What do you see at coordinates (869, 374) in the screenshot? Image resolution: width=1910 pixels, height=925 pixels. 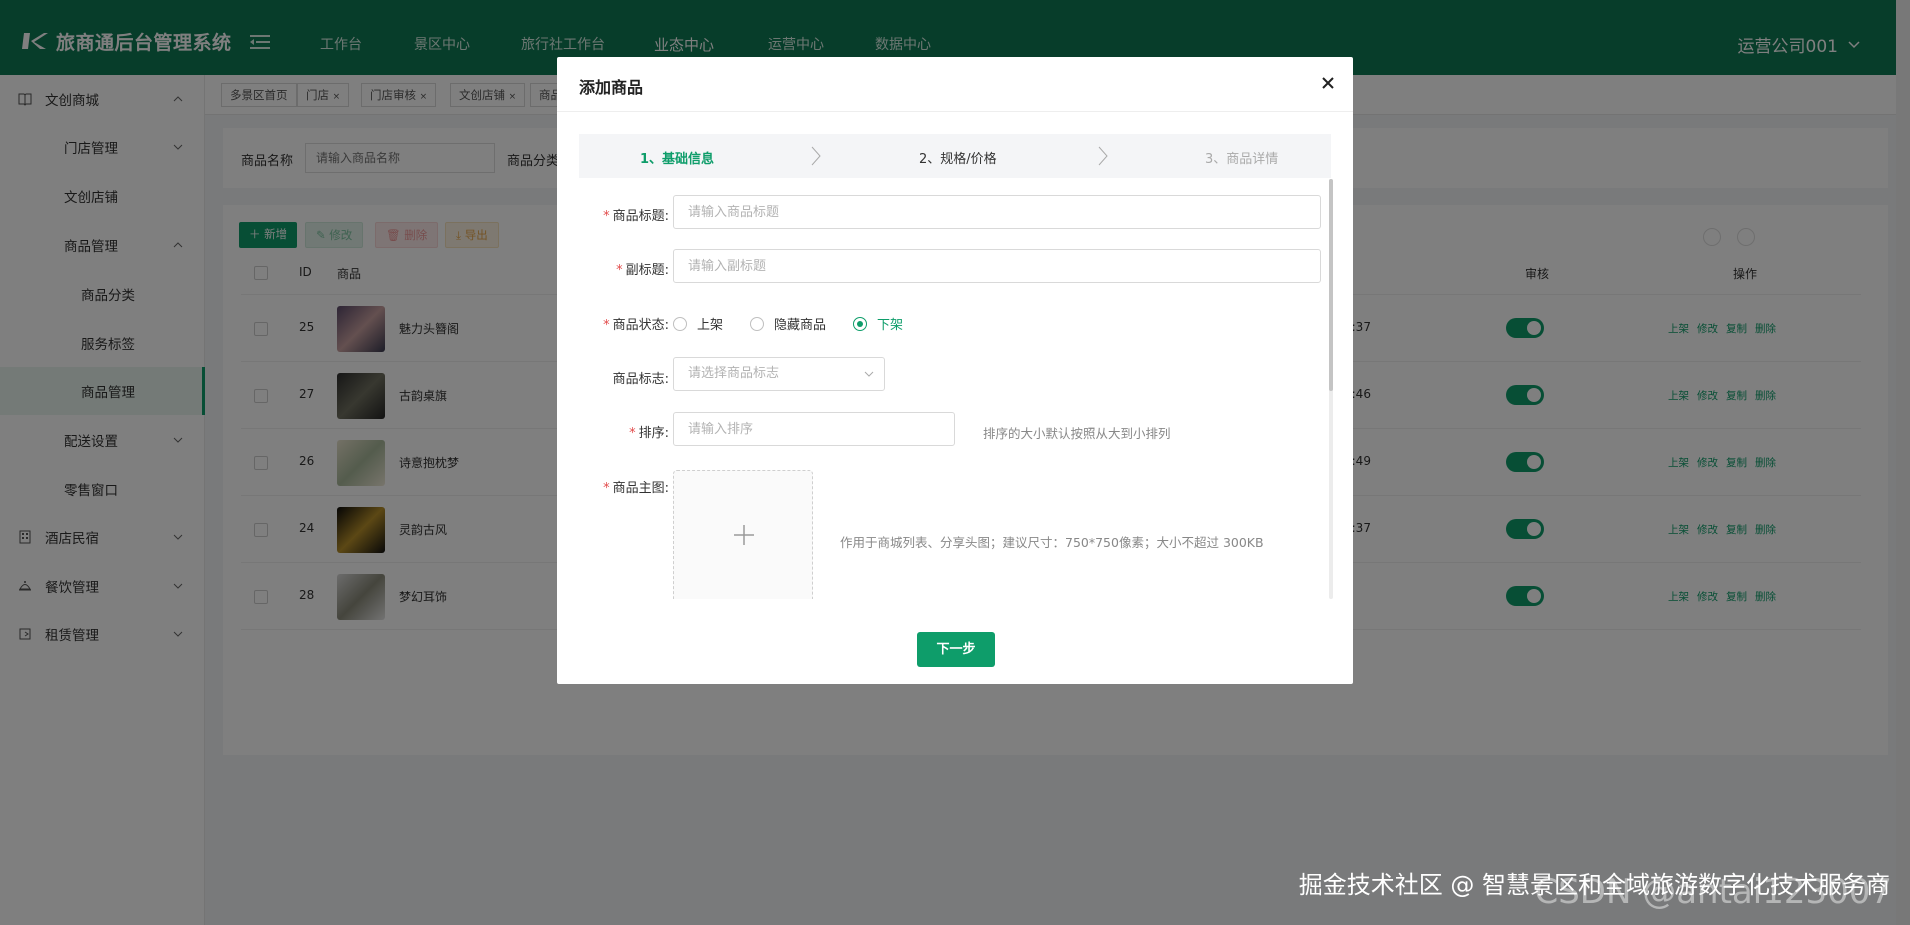 I see `chevron-down-icon` at bounding box center [869, 374].